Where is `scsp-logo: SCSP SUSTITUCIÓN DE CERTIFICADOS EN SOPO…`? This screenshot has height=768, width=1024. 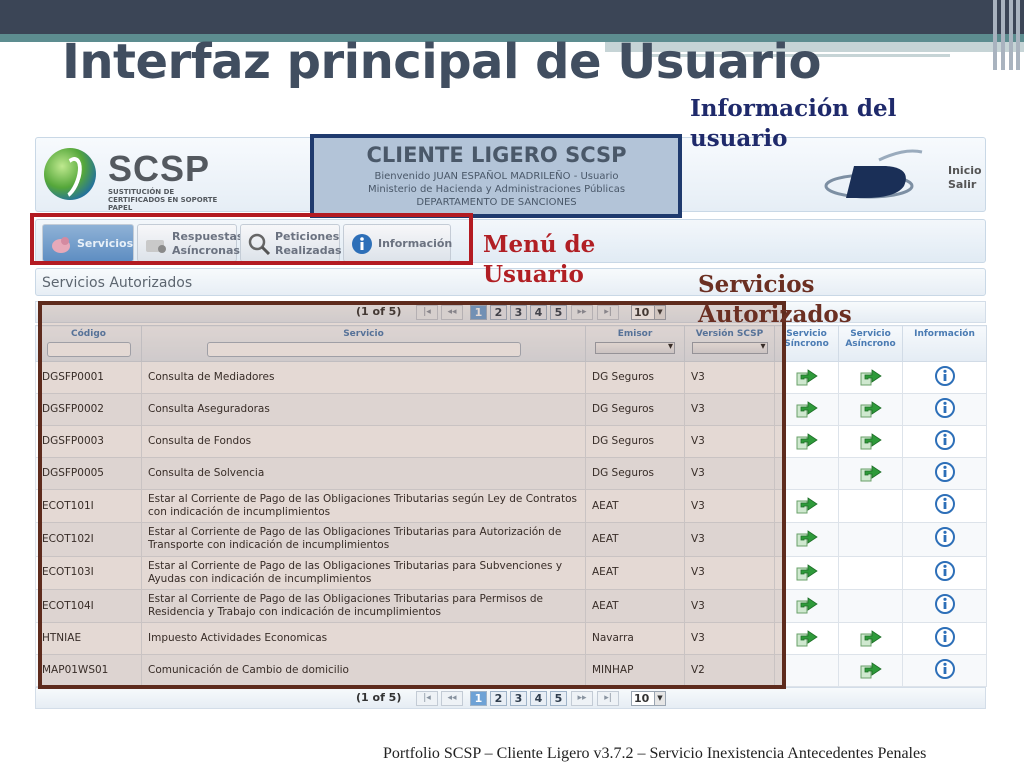 scsp-logo: SCSP SUSTITUCIÓN DE CERTIFICADOS EN SOPO… is located at coordinates (134, 179).